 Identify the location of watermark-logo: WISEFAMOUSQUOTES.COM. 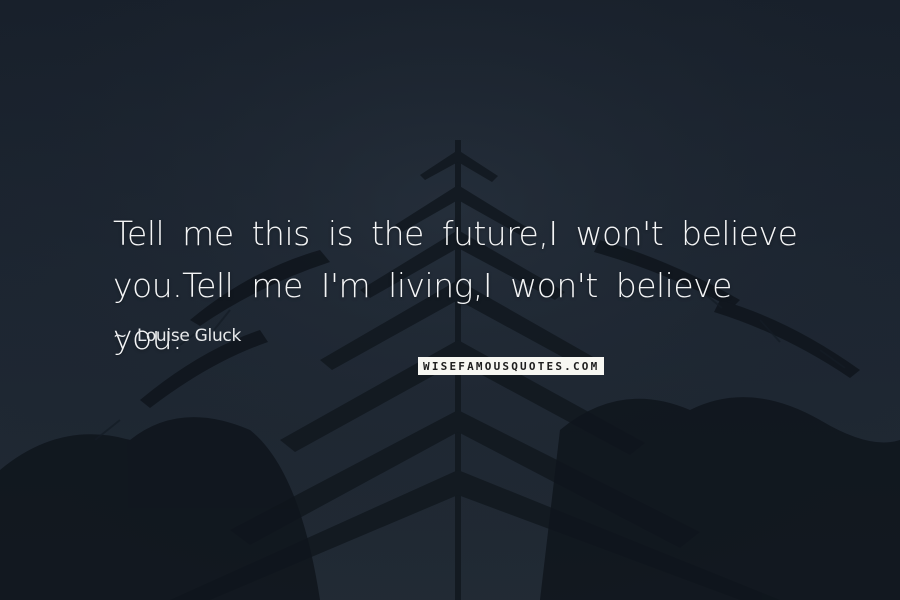
(511, 366).